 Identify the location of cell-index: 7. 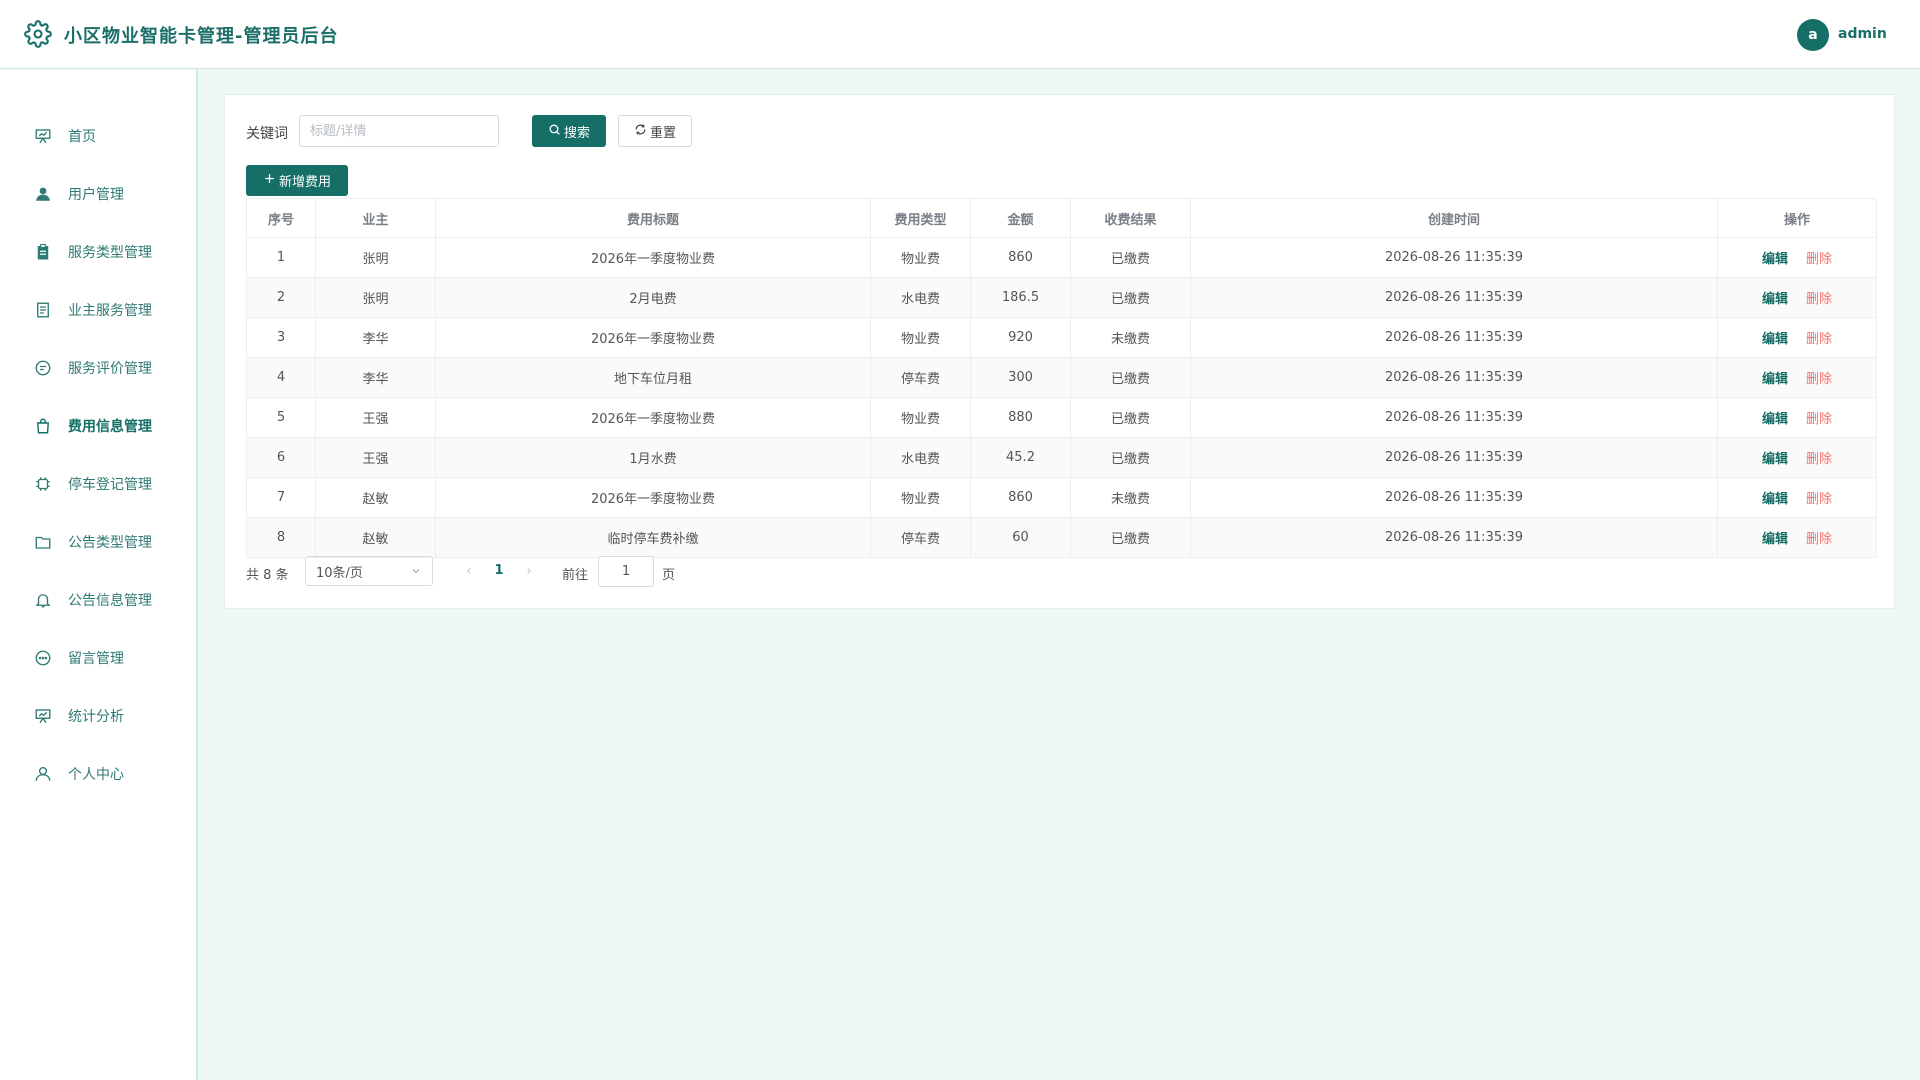
(281, 497).